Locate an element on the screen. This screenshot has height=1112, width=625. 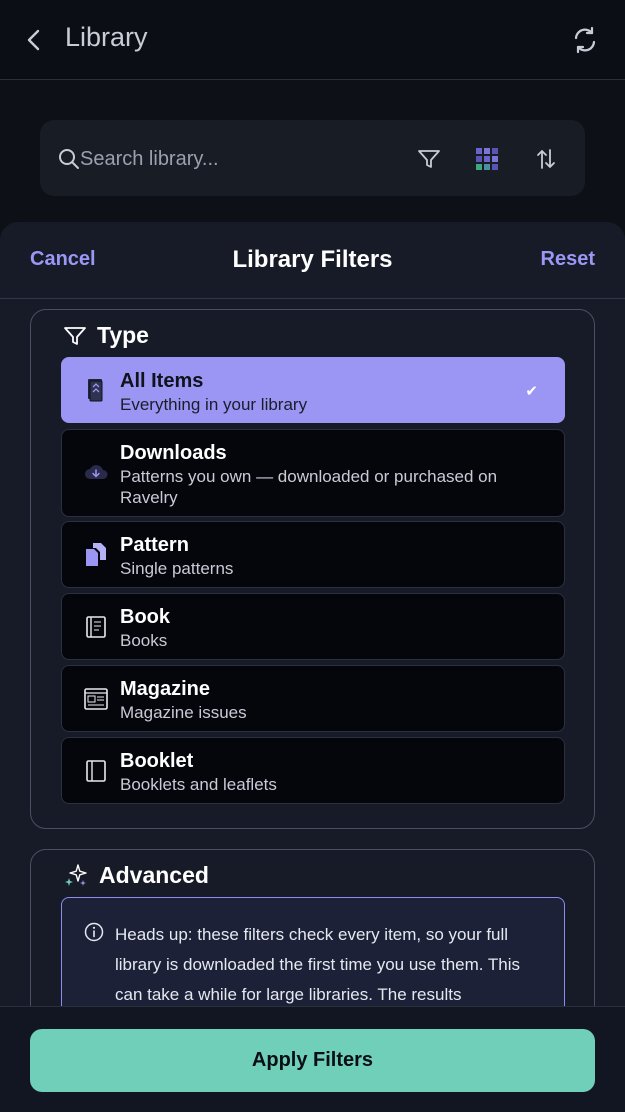
type-option-book: Book Books is located at coordinates (313, 626).